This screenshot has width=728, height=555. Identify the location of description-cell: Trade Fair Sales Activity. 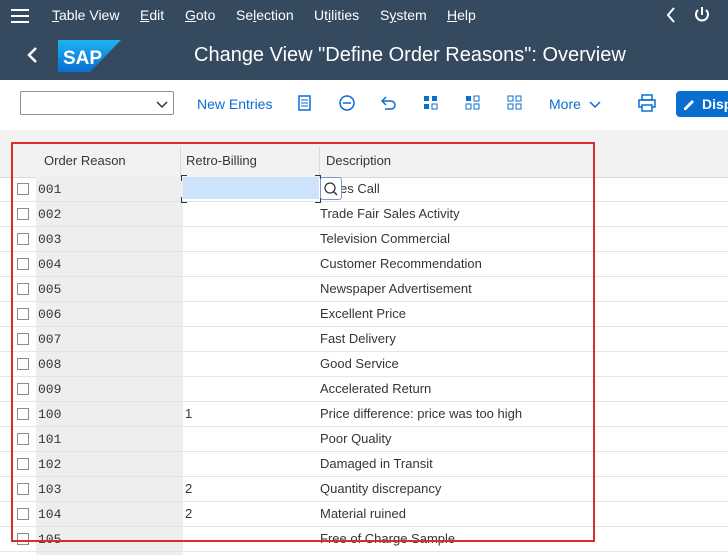
(390, 213).